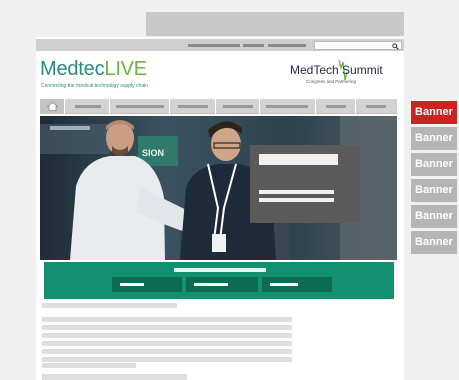 This screenshot has width=459, height=380. Describe the element at coordinates (298, 159) in the screenshot. I see `caption-title-placeholder` at that location.